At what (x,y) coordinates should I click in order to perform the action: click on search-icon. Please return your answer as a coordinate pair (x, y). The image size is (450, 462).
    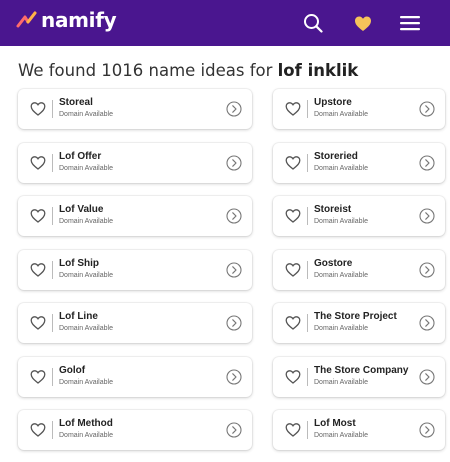
    Looking at the image, I should click on (313, 23).